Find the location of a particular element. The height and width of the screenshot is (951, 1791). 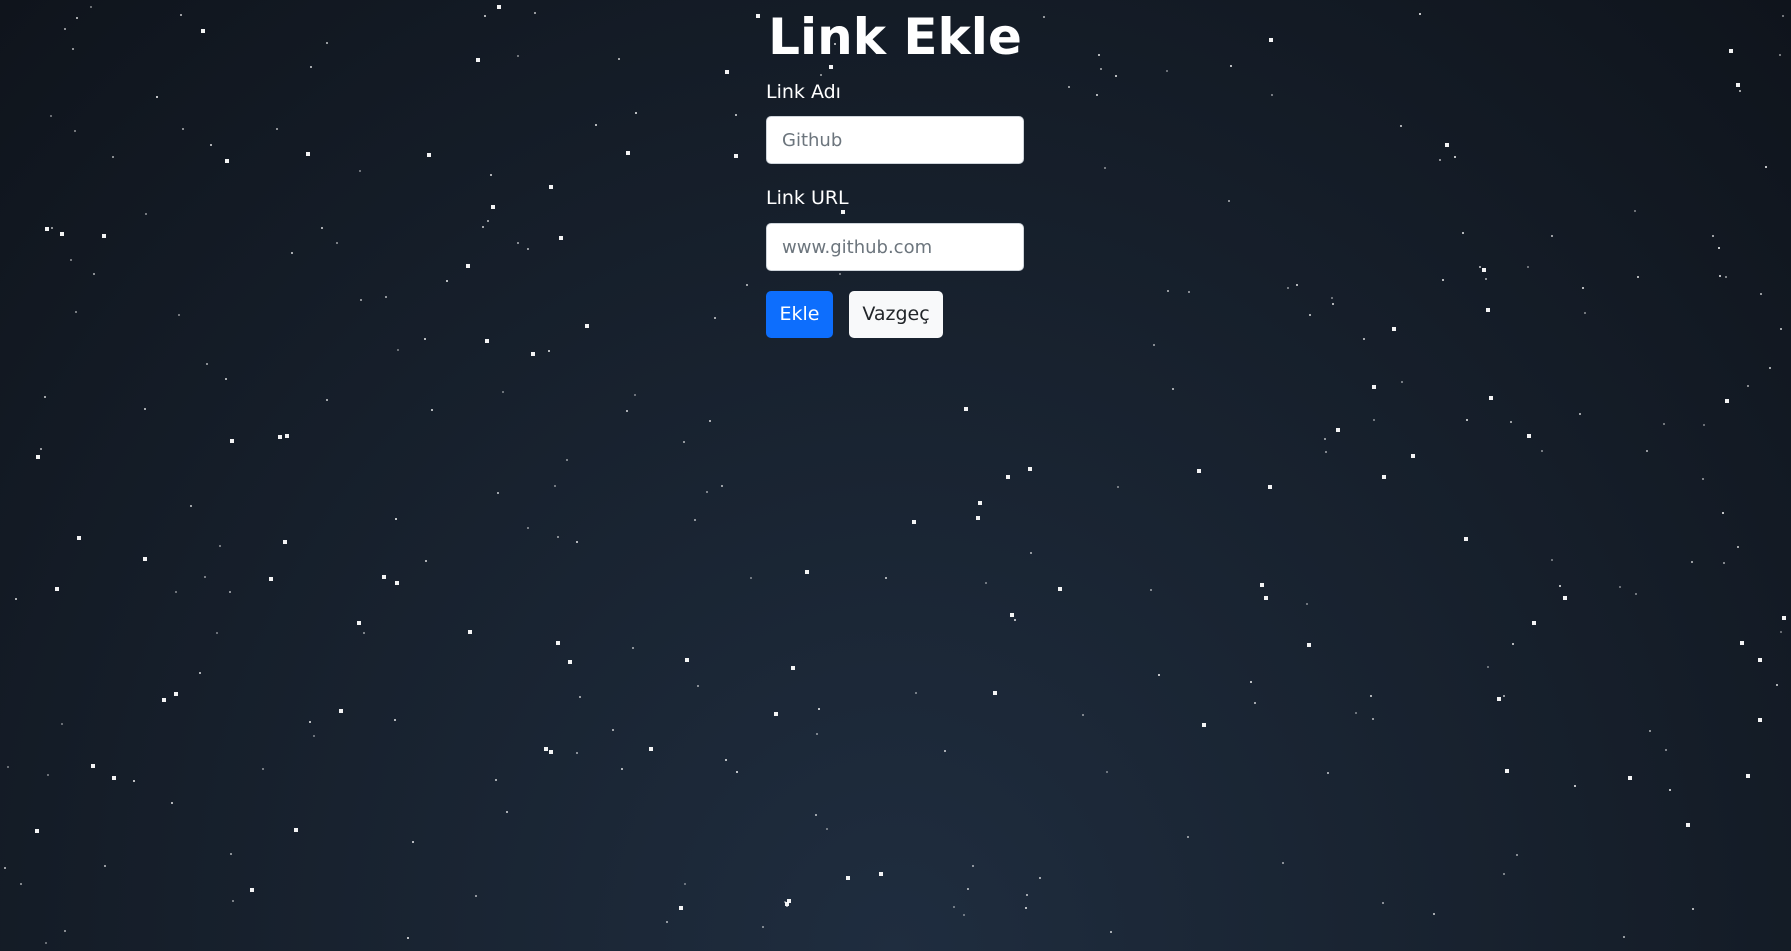

link-name-input is located at coordinates (895, 140).